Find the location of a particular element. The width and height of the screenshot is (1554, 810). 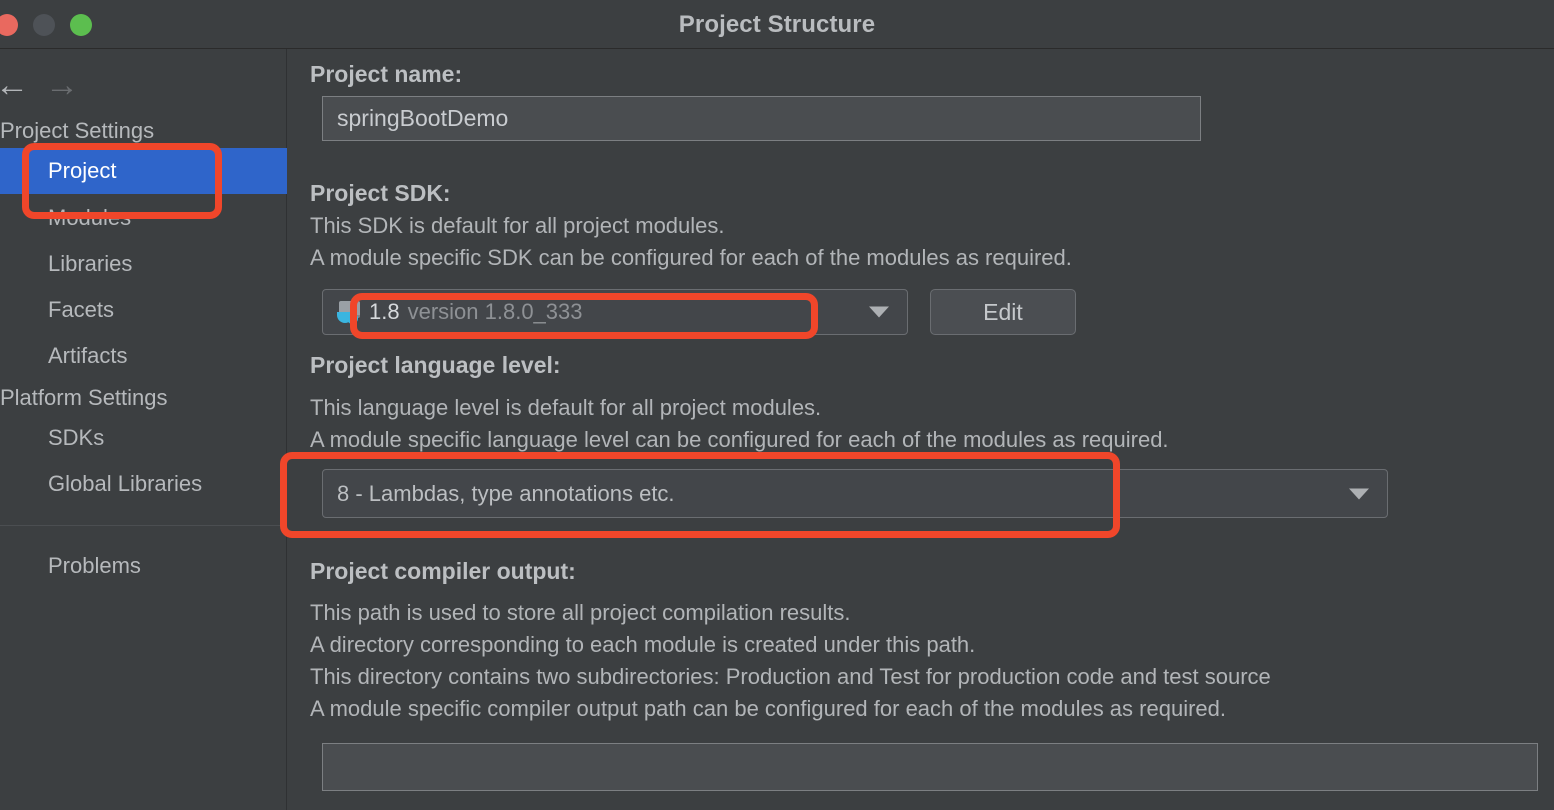

sidebar-item-artifacts: Artifacts is located at coordinates (143, 356).